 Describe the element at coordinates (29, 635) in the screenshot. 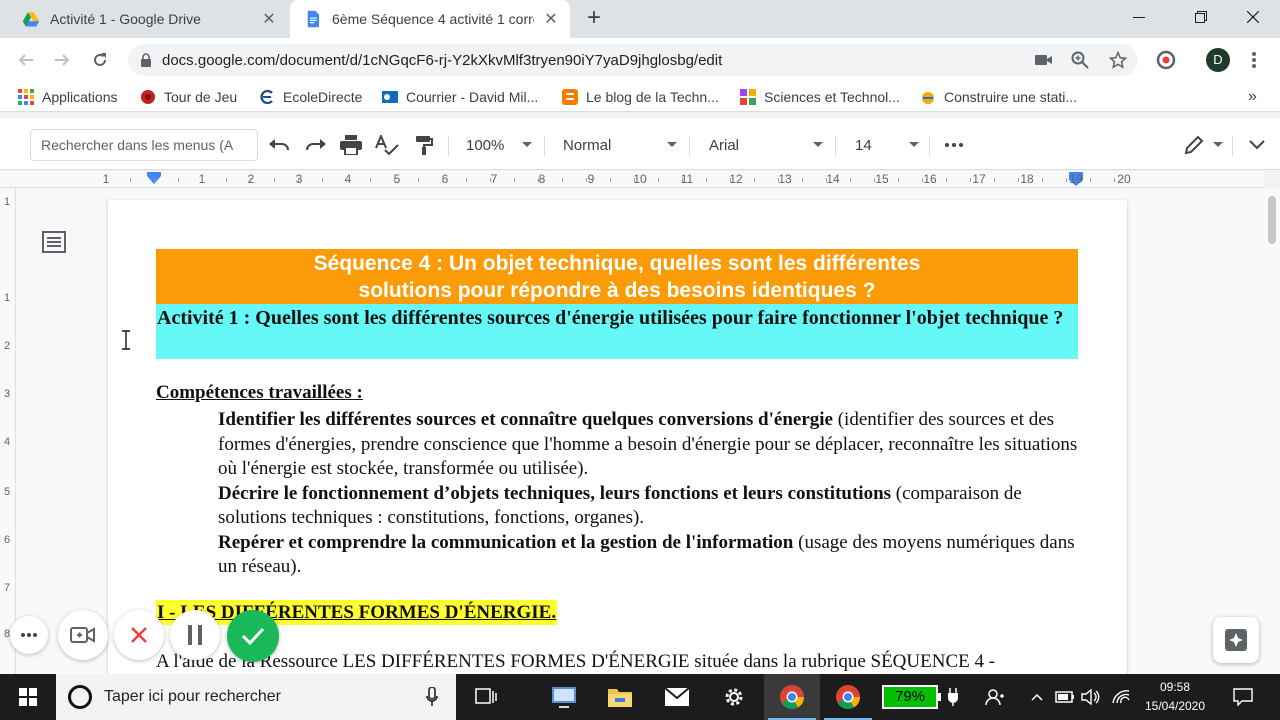

I see `recorder-more-button` at that location.